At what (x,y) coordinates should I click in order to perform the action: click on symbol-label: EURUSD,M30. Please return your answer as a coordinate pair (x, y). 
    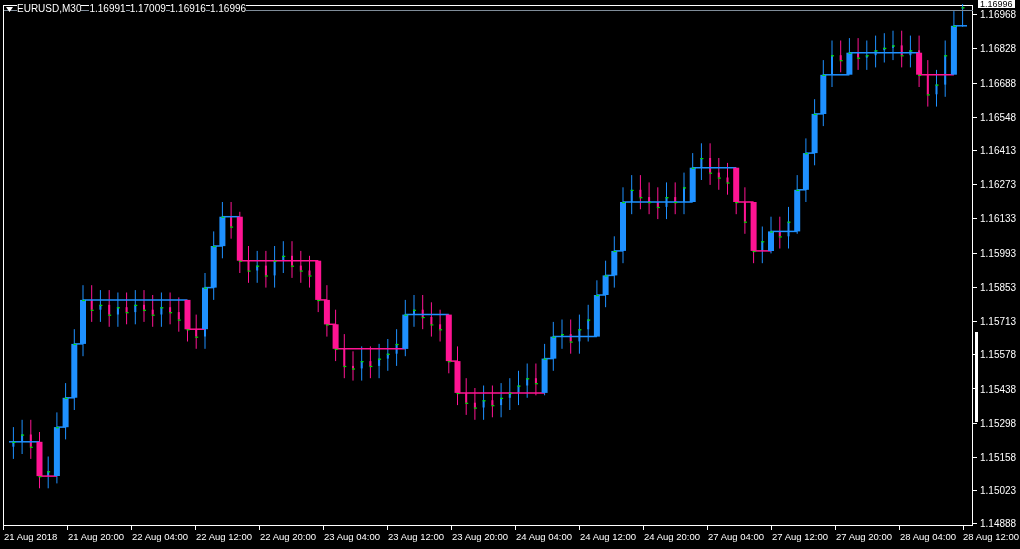
    Looking at the image, I should click on (49, 9).